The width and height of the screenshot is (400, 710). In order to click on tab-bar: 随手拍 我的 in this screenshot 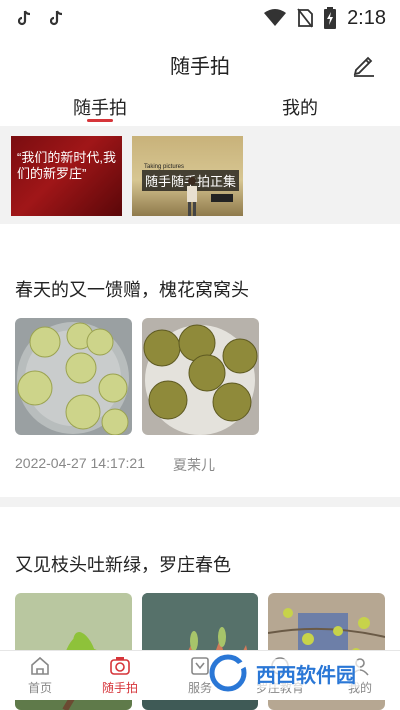, I will do `click(200, 106)`.